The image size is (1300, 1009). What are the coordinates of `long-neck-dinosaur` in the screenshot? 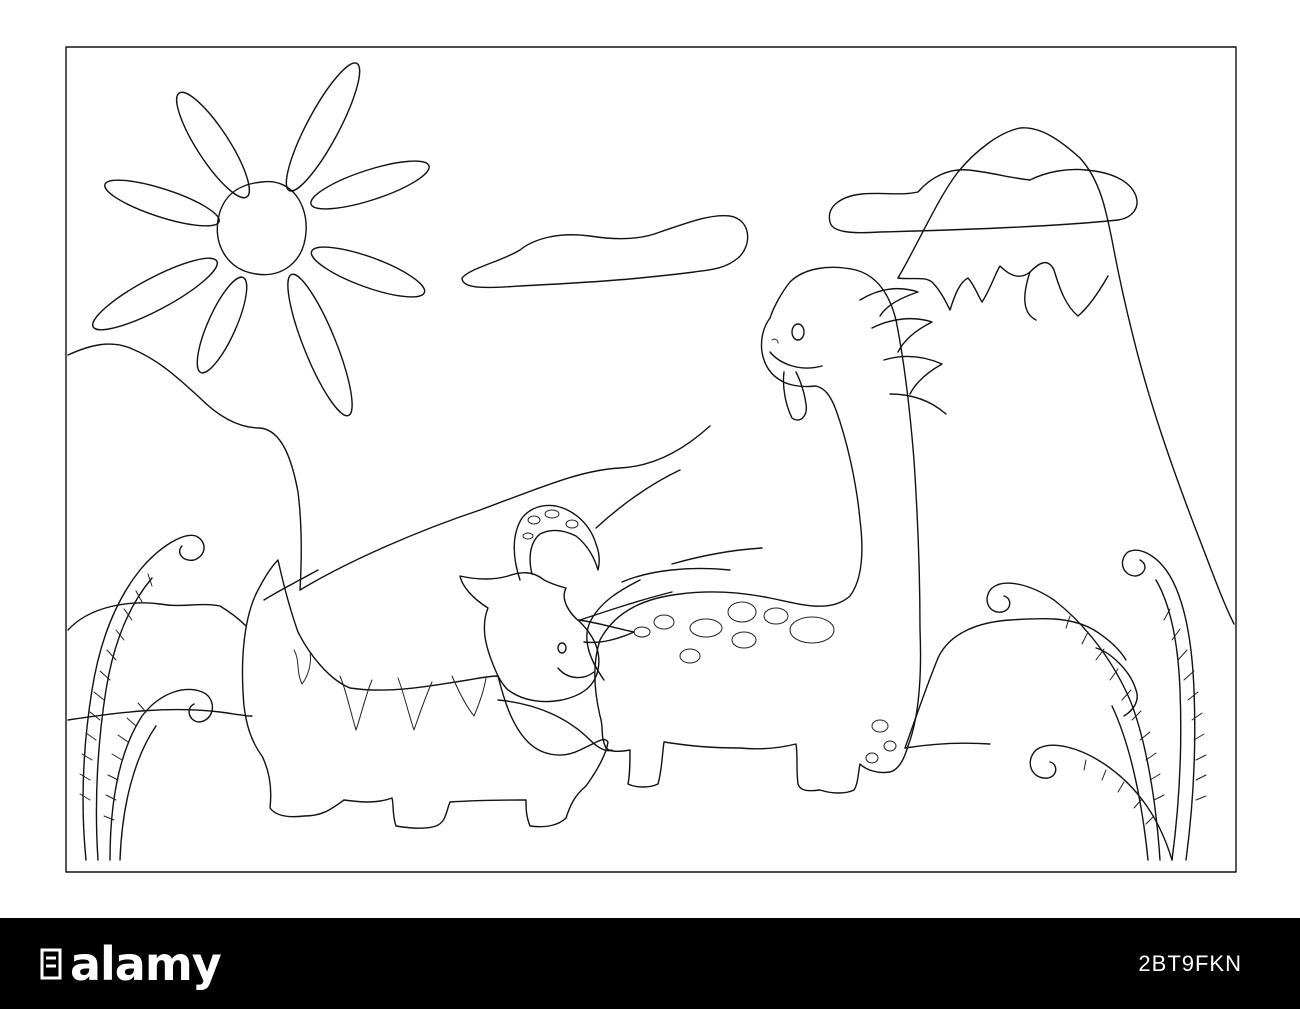 It's located at (763, 530).